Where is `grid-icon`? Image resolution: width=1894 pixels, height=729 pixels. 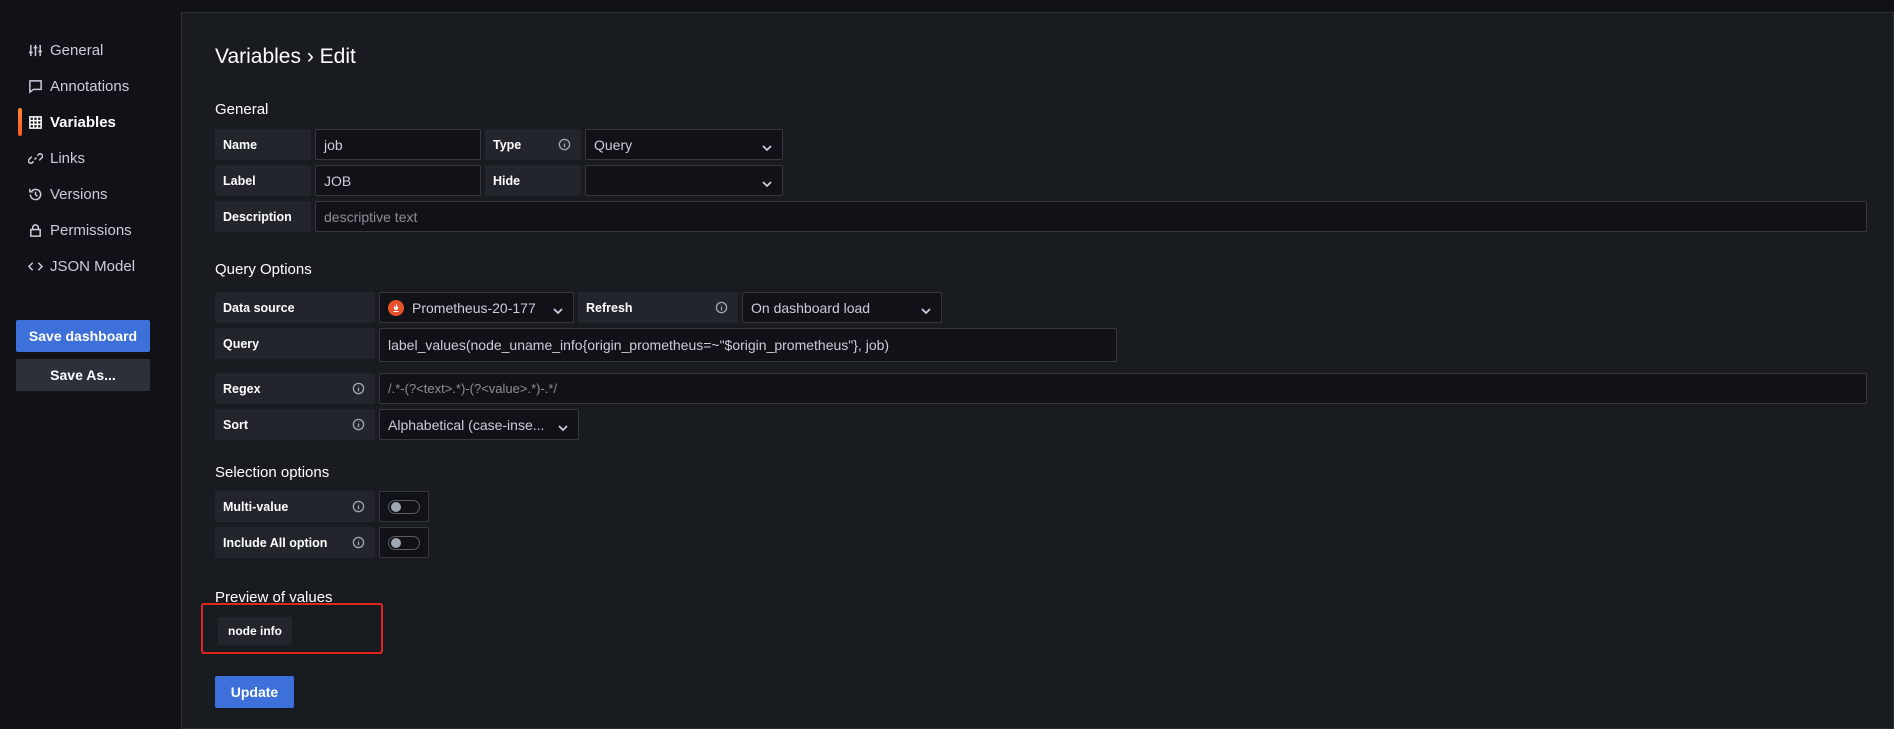
grid-icon is located at coordinates (35, 122).